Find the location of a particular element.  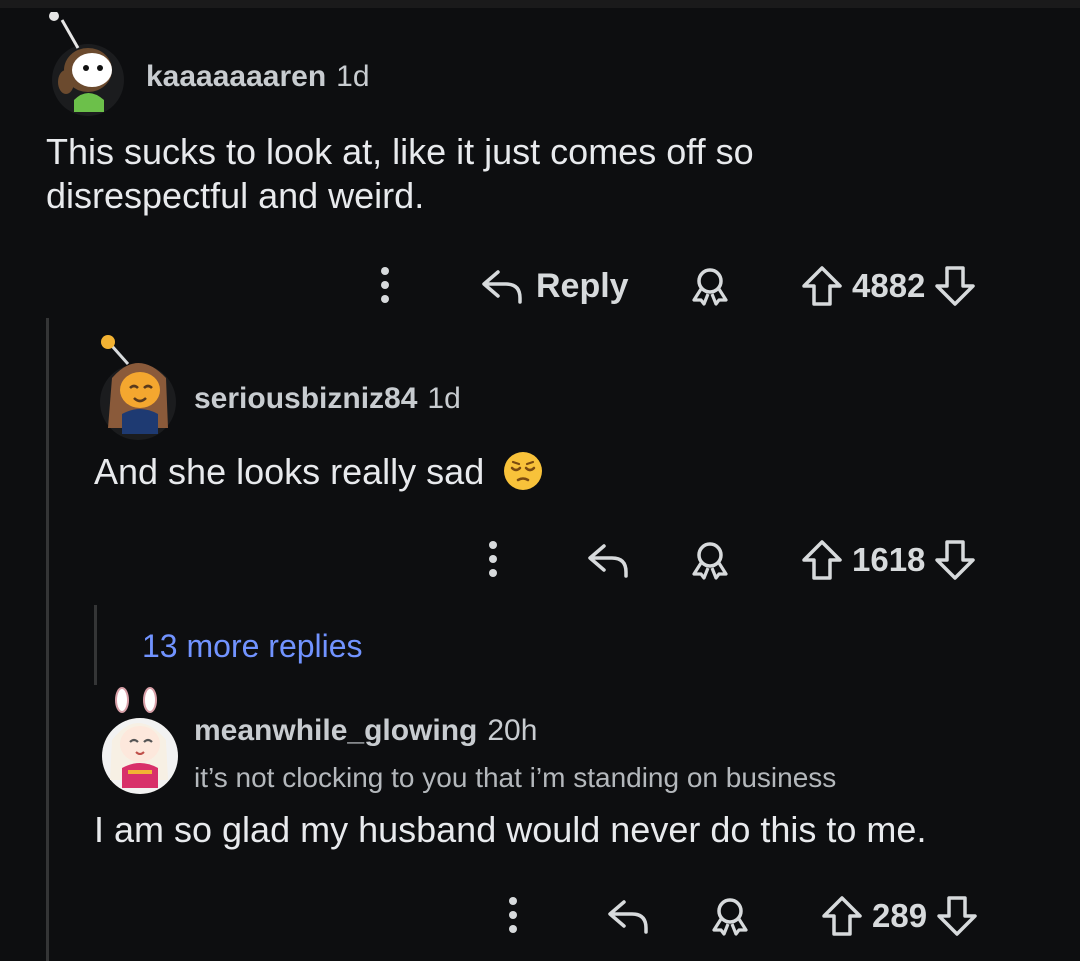

vote-controls: 4882 is located at coordinates (888, 286).